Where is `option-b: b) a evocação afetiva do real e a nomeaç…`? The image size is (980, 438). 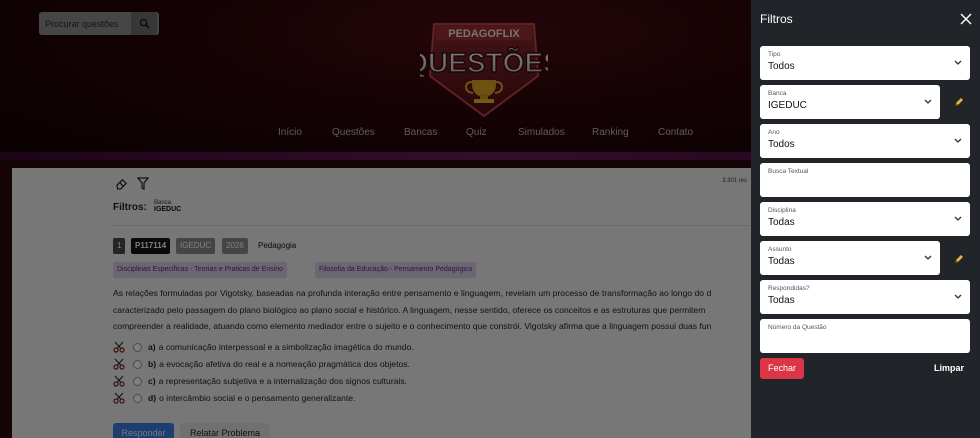
option-b: b) a evocação afetiva do real e a nomeaç… is located at coordinates (261, 364).